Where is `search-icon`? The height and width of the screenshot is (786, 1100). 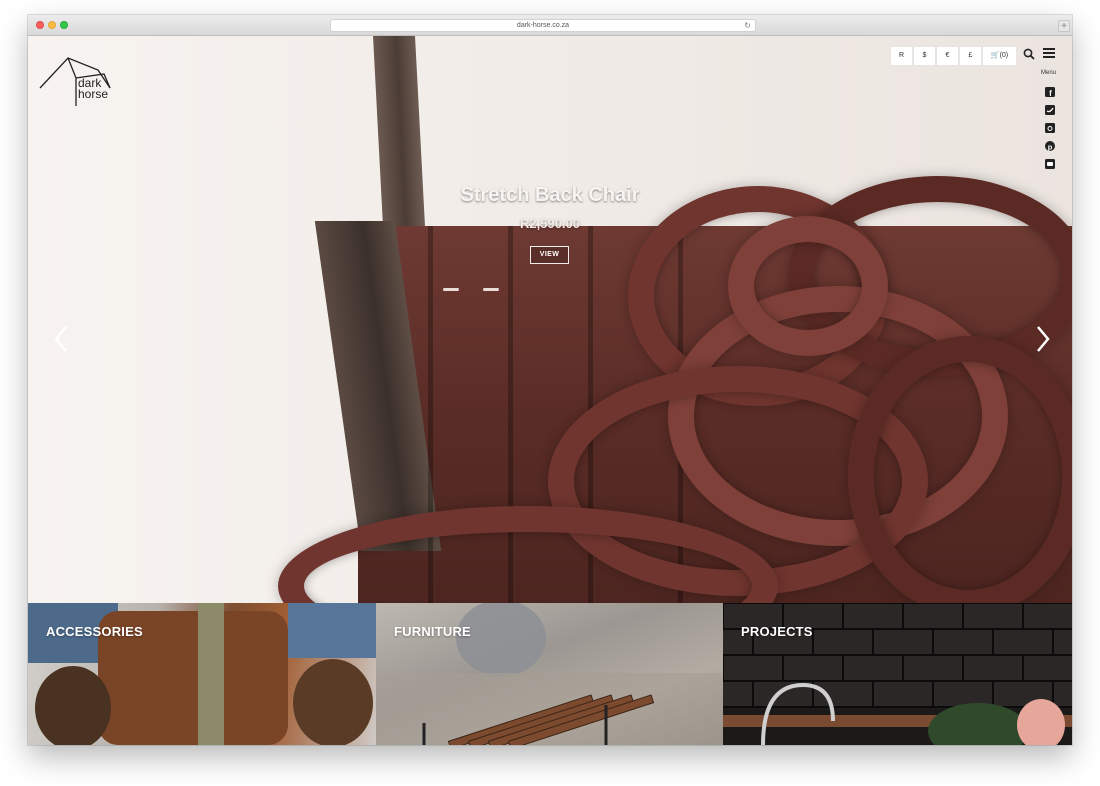
search-icon is located at coordinates (1029, 54).